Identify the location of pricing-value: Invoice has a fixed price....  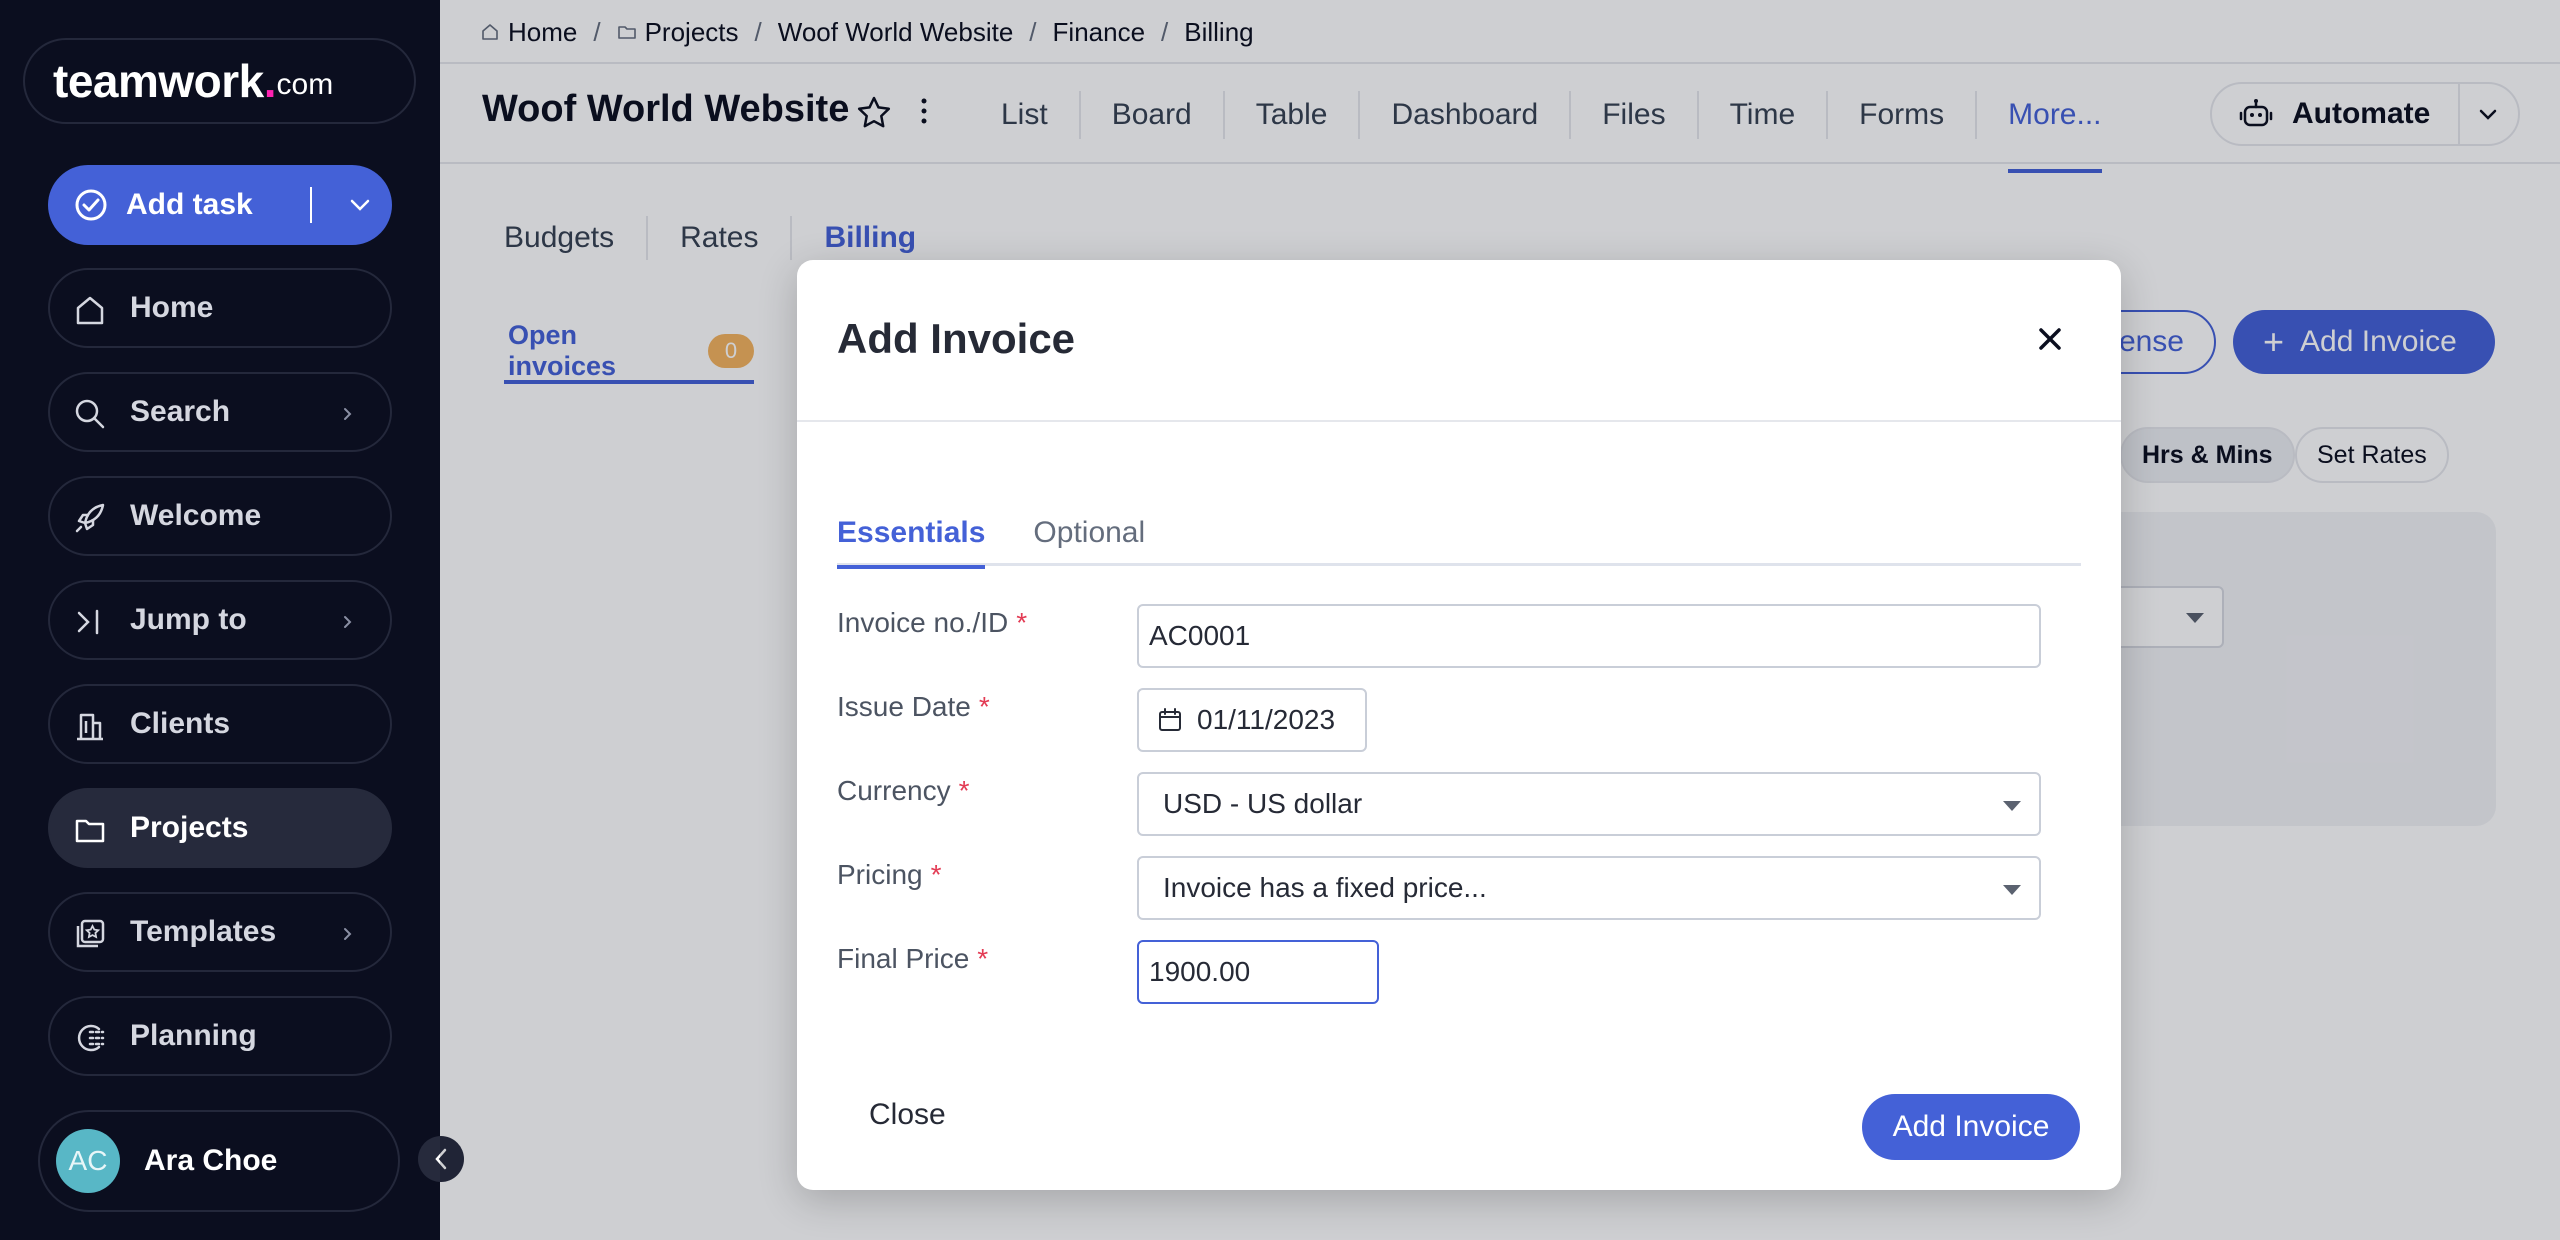
(1325, 887).